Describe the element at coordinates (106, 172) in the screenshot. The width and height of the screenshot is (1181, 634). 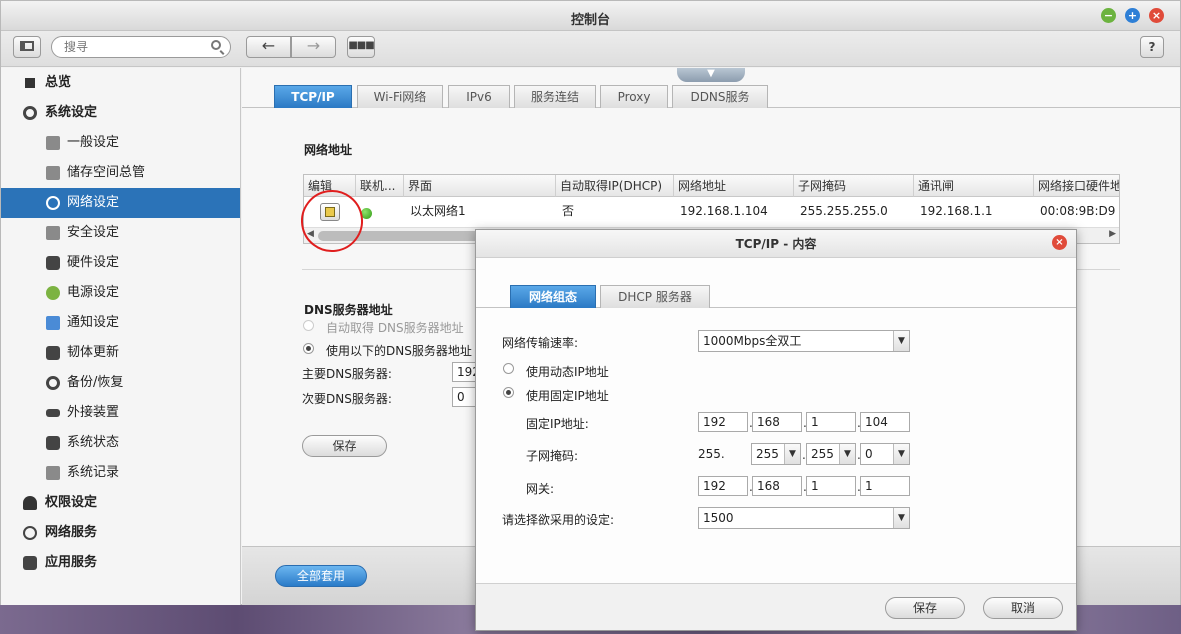
I see `sidebar-item-label: 储存空间总管` at that location.